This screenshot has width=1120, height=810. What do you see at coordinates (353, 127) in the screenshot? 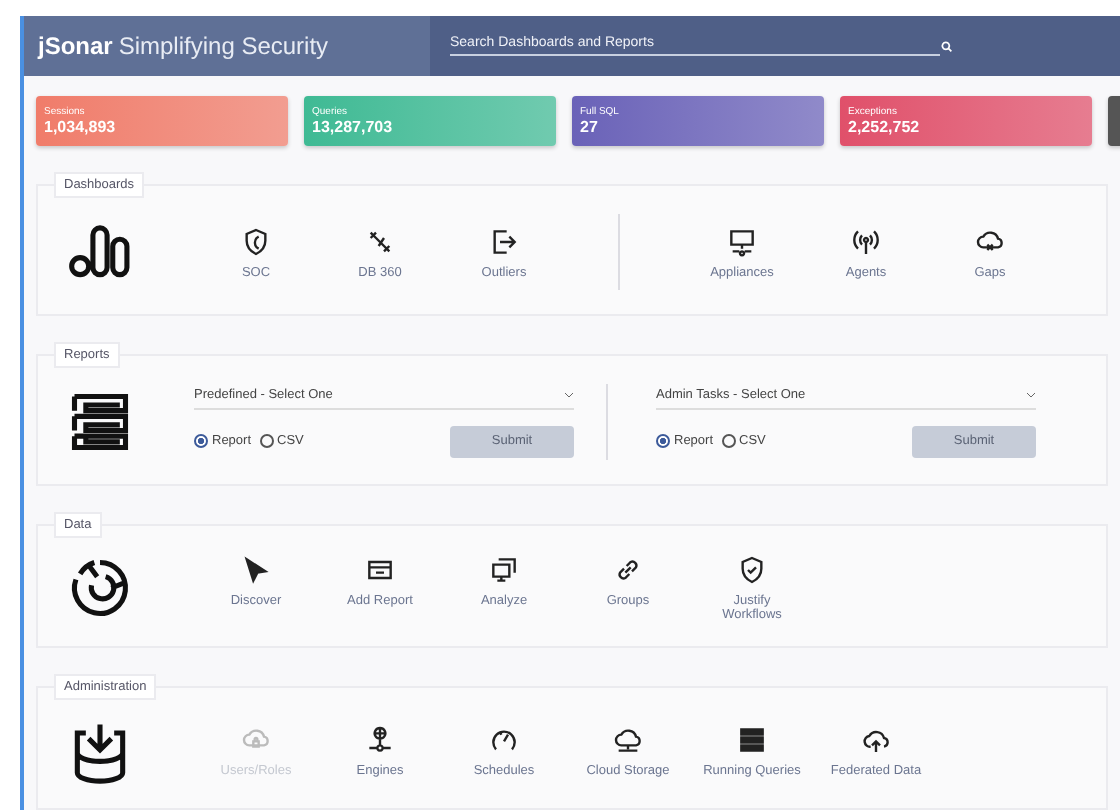
I see `stat-value: 13,287,703` at bounding box center [353, 127].